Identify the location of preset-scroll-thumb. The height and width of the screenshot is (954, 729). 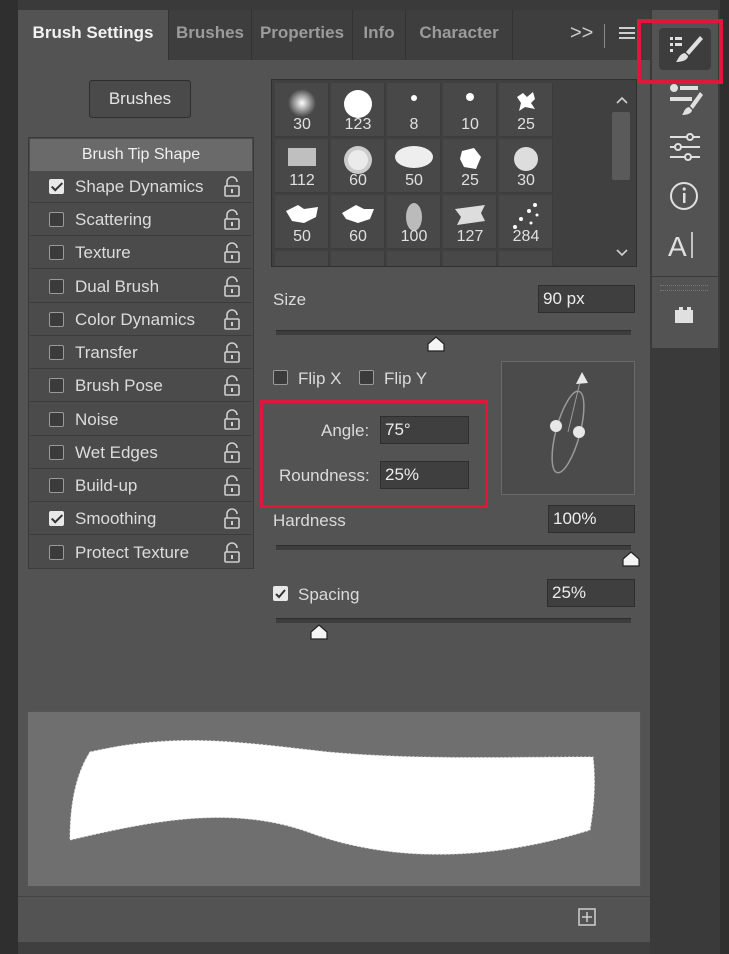
(621, 146).